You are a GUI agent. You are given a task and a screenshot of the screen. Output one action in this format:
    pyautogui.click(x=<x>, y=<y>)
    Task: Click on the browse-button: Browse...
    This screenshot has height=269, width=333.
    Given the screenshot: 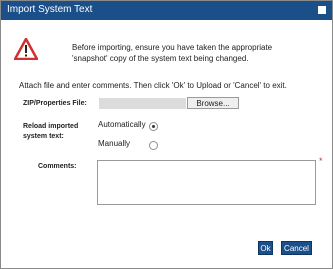 What is the action you would take?
    pyautogui.click(x=213, y=103)
    